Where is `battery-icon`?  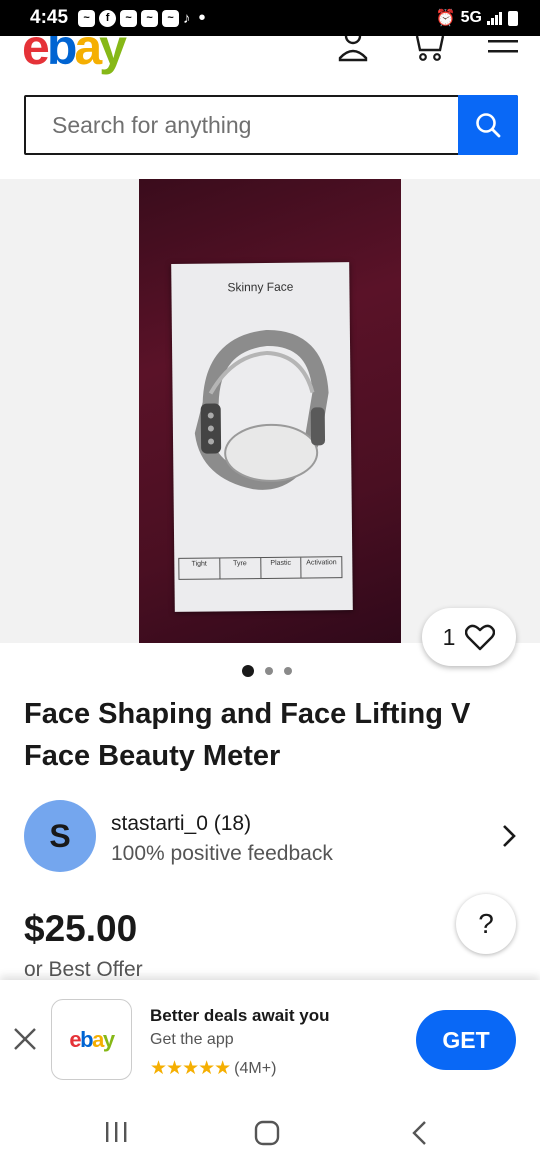
battery-icon is located at coordinates (513, 18).